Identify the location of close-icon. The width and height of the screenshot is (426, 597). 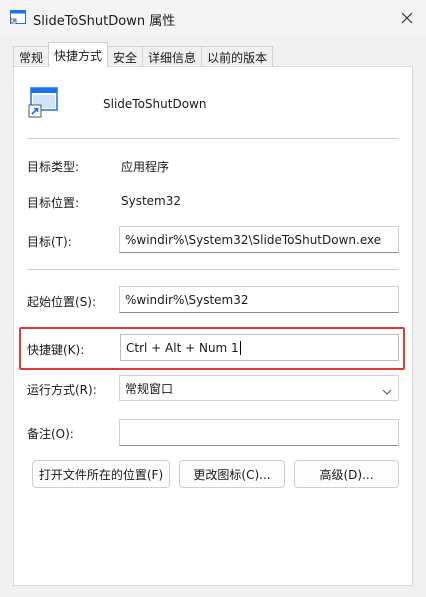
(407, 18).